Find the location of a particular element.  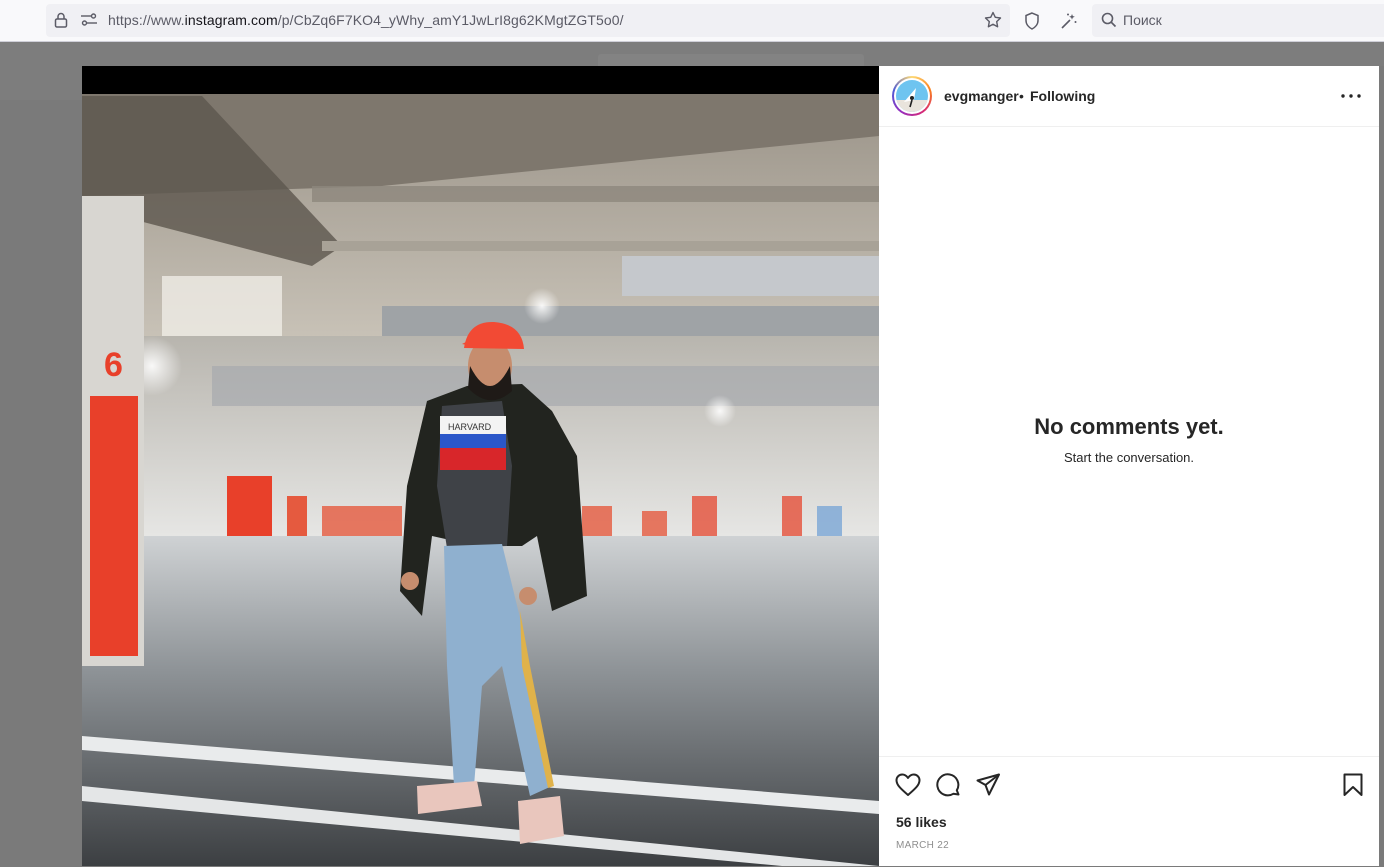

dimmed-background-right is located at coordinates (1381, 466).